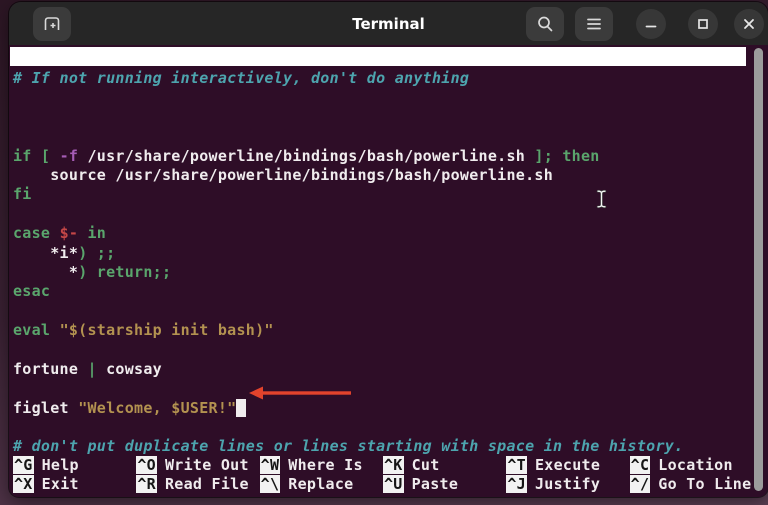 This screenshot has height=505, width=768. Describe the element at coordinates (97, 252) in the screenshot. I see `code-segment: ) ;;` at that location.